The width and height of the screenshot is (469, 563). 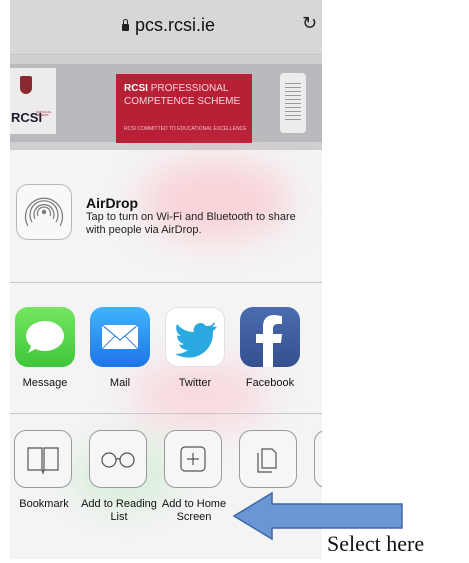 I want to click on app-label: Twitter, so click(x=195, y=383).